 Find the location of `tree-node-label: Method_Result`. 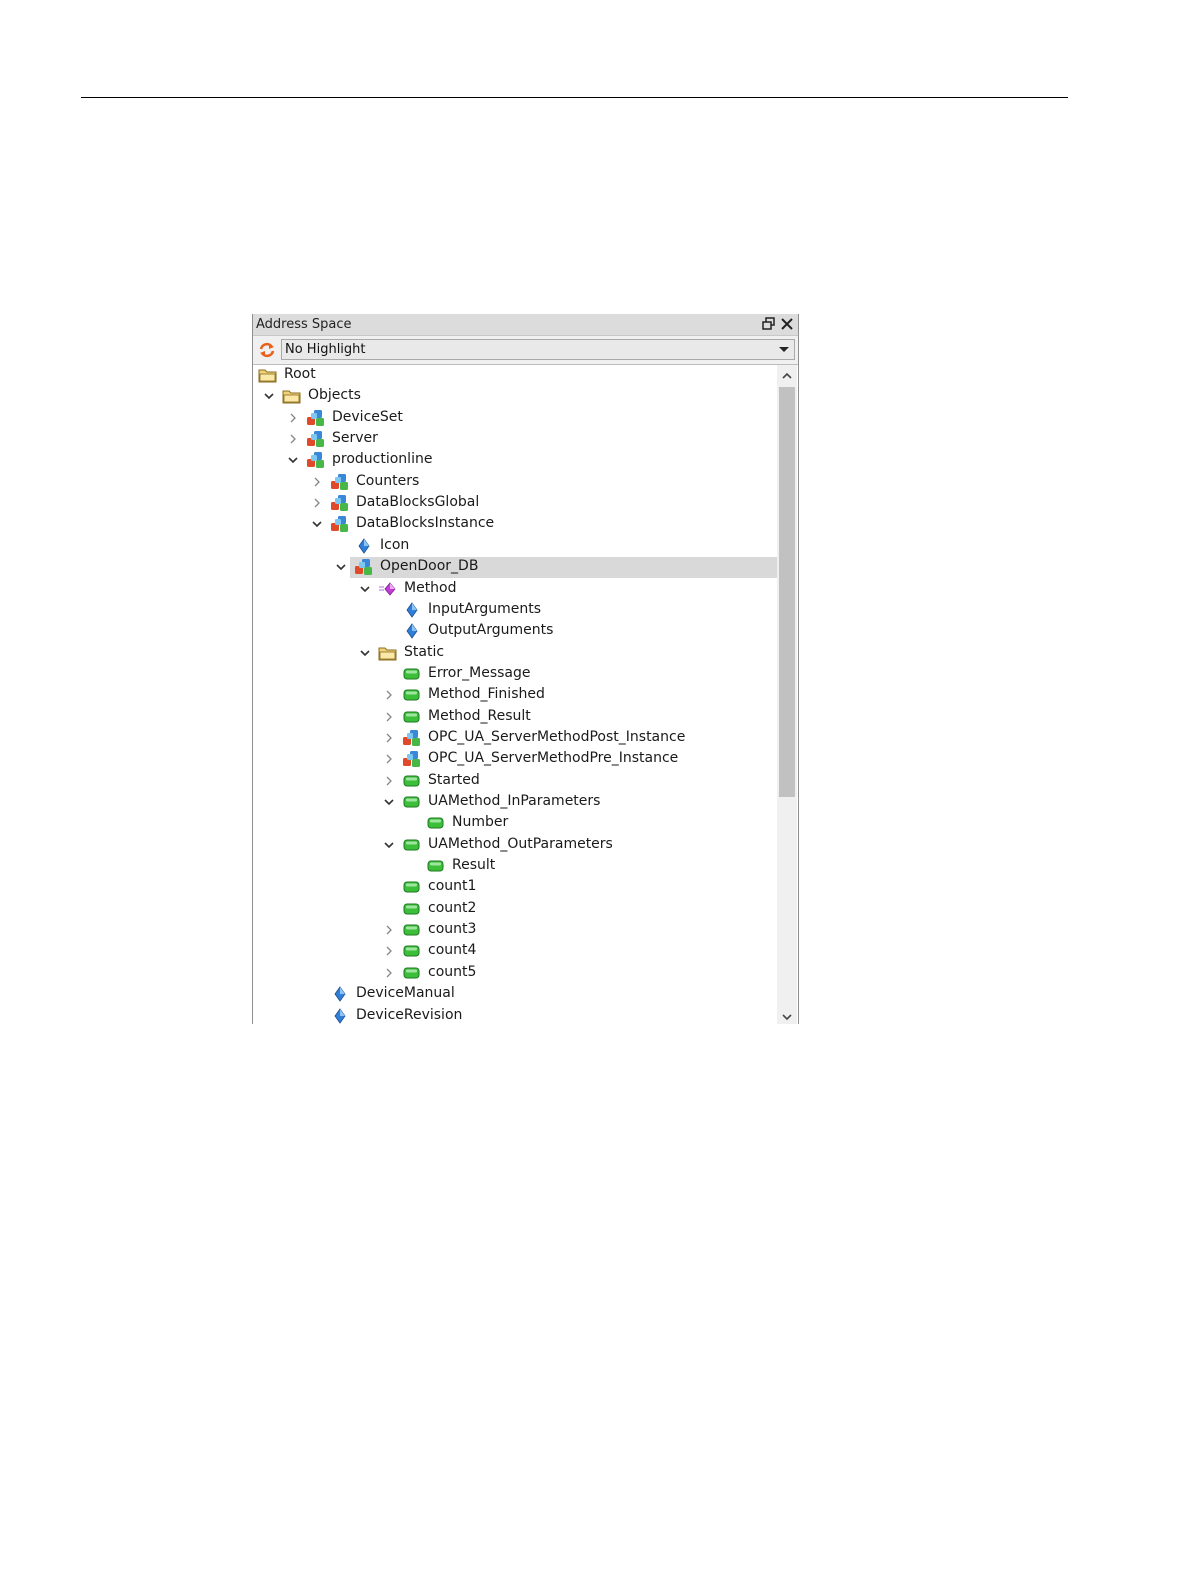

tree-node-label: Method_Result is located at coordinates (479, 716).